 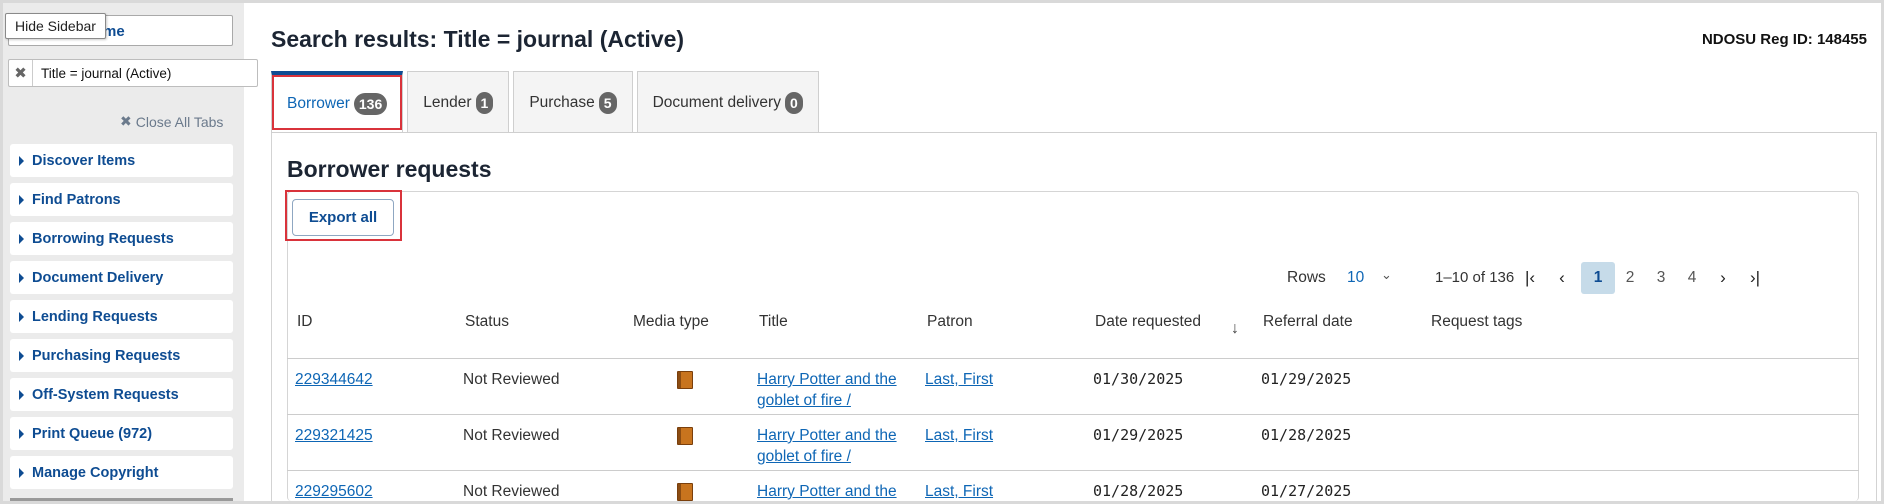 What do you see at coordinates (1308, 322) in the screenshot?
I see `column-header-referral-date: Referral date` at bounding box center [1308, 322].